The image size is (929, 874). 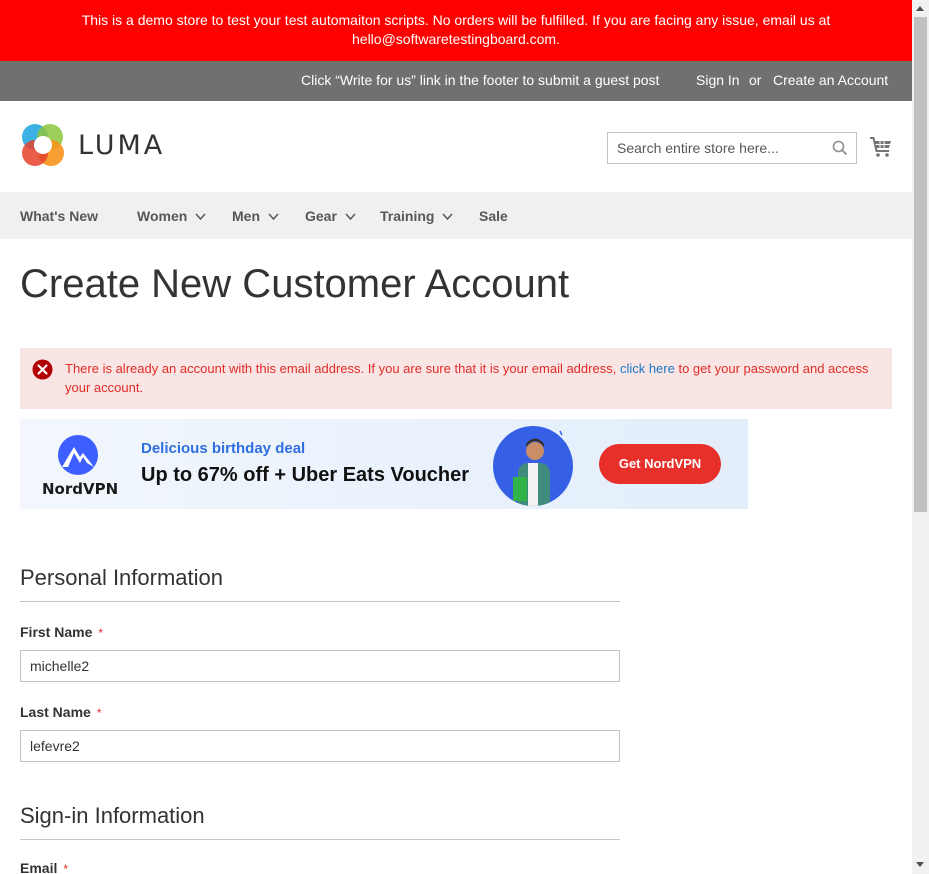 What do you see at coordinates (830, 80) in the screenshot?
I see `create-account-link: Create an Account` at bounding box center [830, 80].